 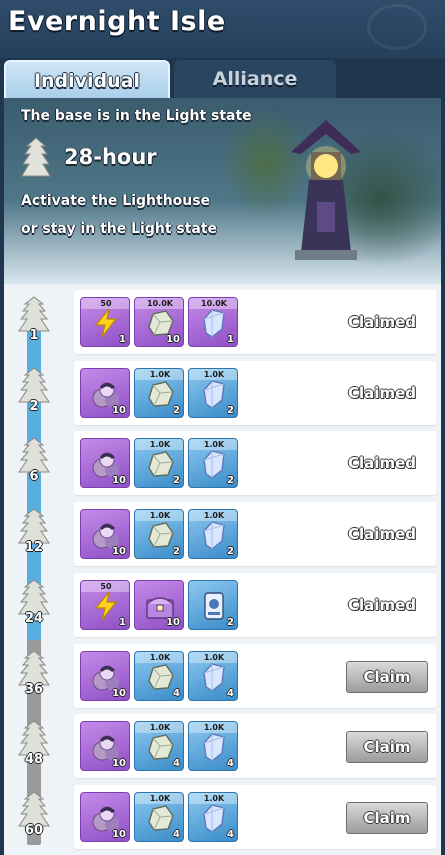 I want to click on reward-tier-row: 50 1 10 2 Claimed, so click(x=255, y=605).